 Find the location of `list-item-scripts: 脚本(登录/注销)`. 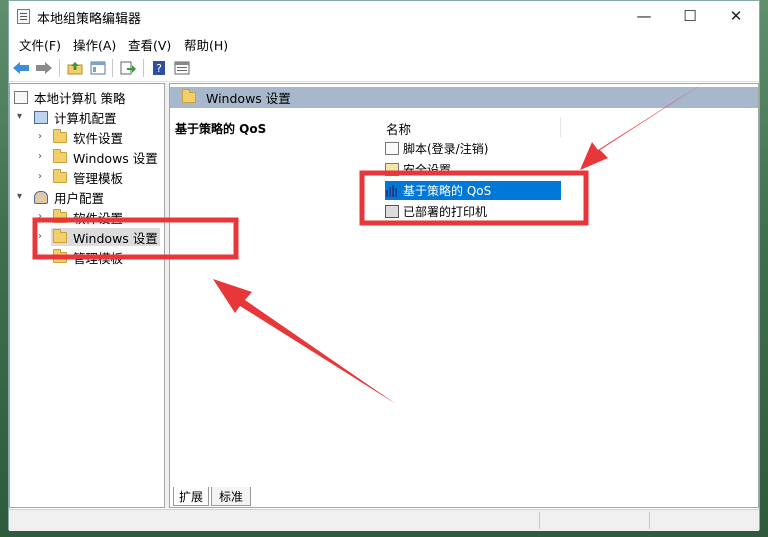

list-item-scripts: 脚本(登录/注销) is located at coordinates (436, 148).